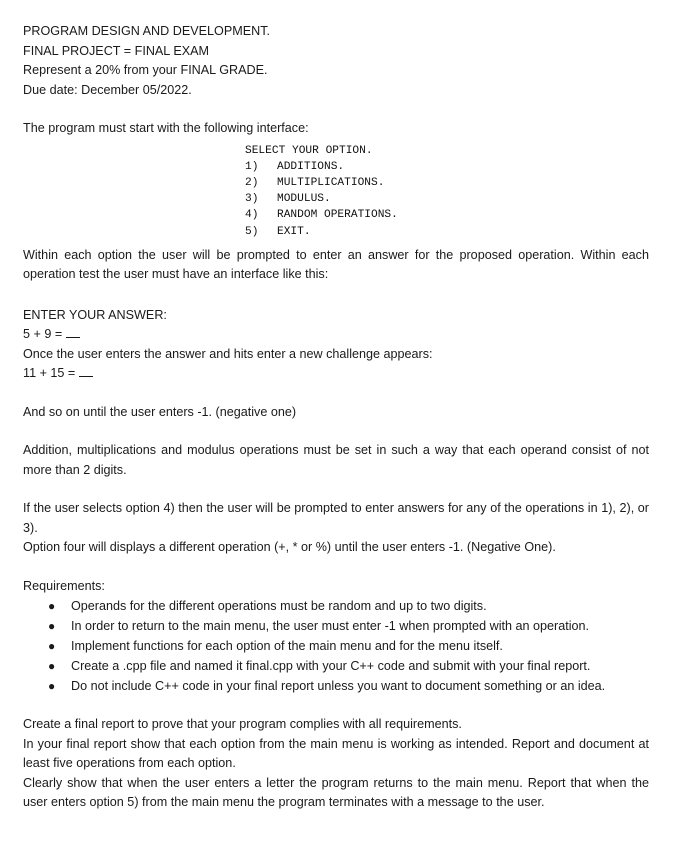 This screenshot has width=675, height=841. I want to click on enter-answer-prompt: ENTER YOUR ANSWER:, so click(95, 314).